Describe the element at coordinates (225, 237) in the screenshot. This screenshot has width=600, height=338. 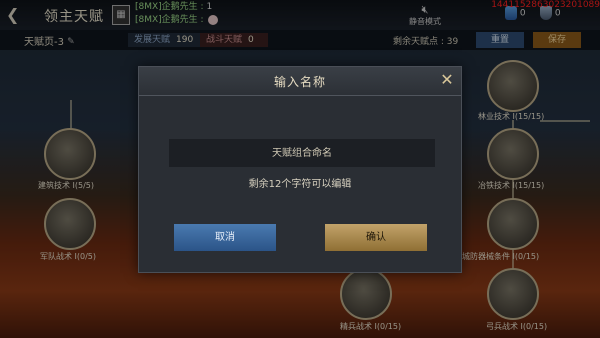
I see `cancel-button: 取消` at that location.